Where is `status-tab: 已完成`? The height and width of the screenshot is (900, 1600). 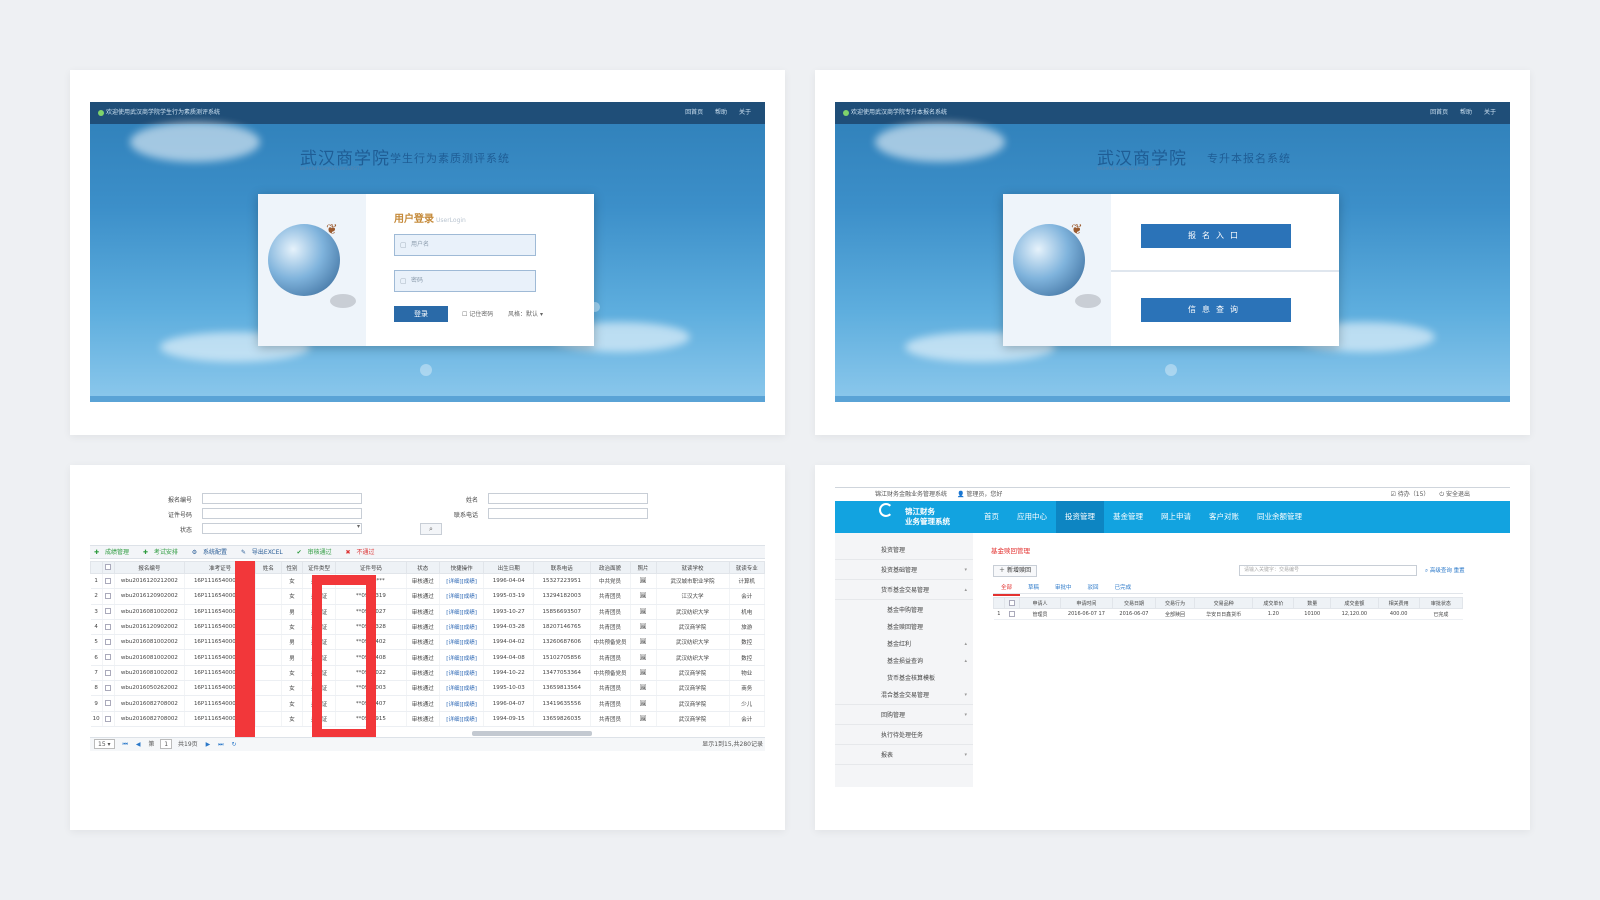
status-tab: 已完成 is located at coordinates (1123, 588).